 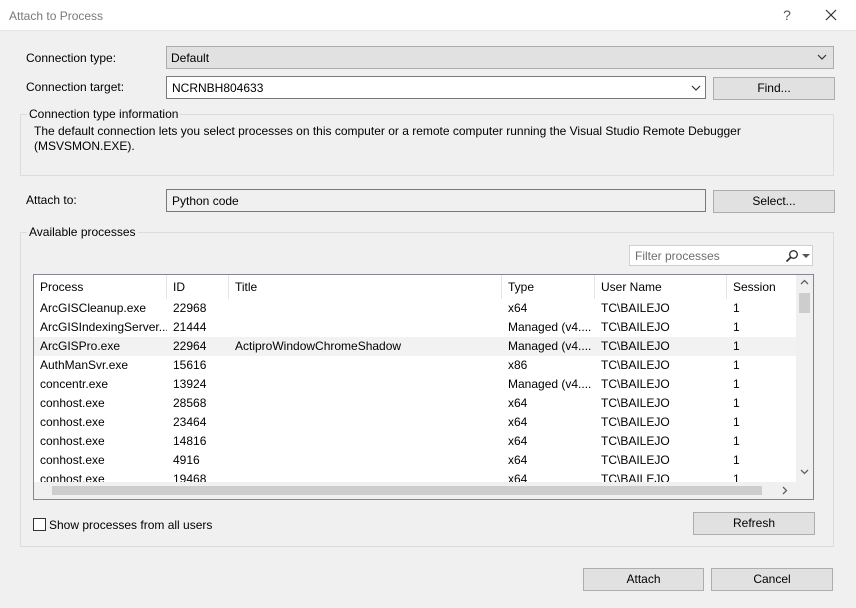 What do you see at coordinates (80, 346) in the screenshot?
I see `cell-process: ArcGISPro.exe` at bounding box center [80, 346].